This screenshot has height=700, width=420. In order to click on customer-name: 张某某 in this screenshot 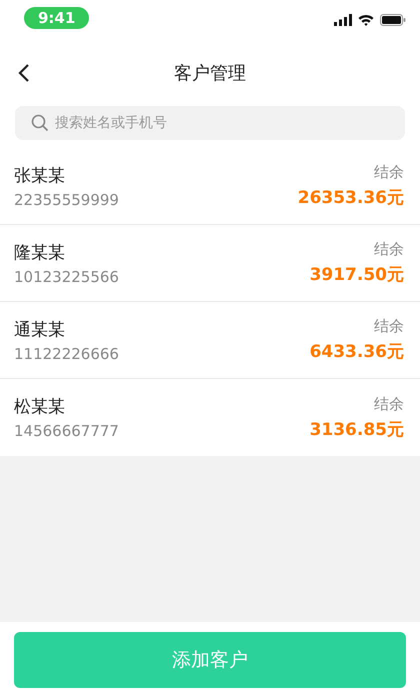, I will do `click(40, 175)`.